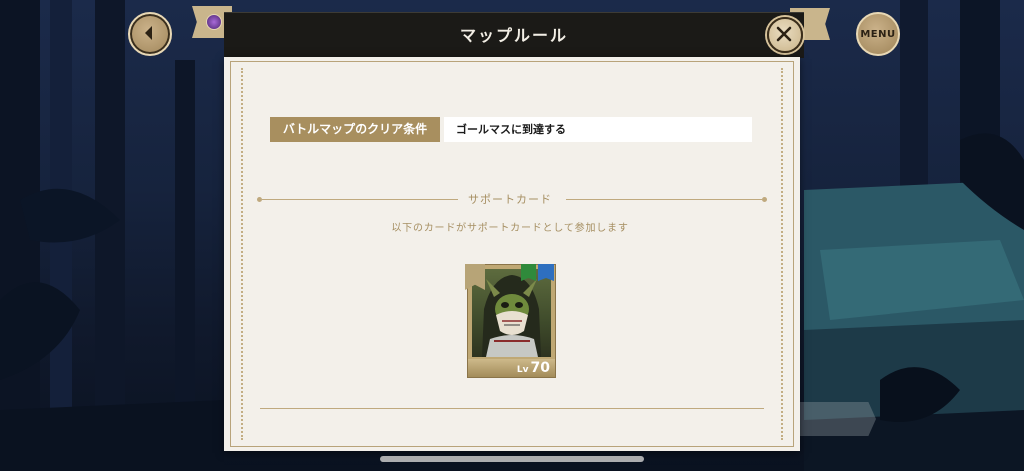 Image resolution: width=1024 pixels, height=471 pixels. I want to click on gem-icon, so click(214, 22).